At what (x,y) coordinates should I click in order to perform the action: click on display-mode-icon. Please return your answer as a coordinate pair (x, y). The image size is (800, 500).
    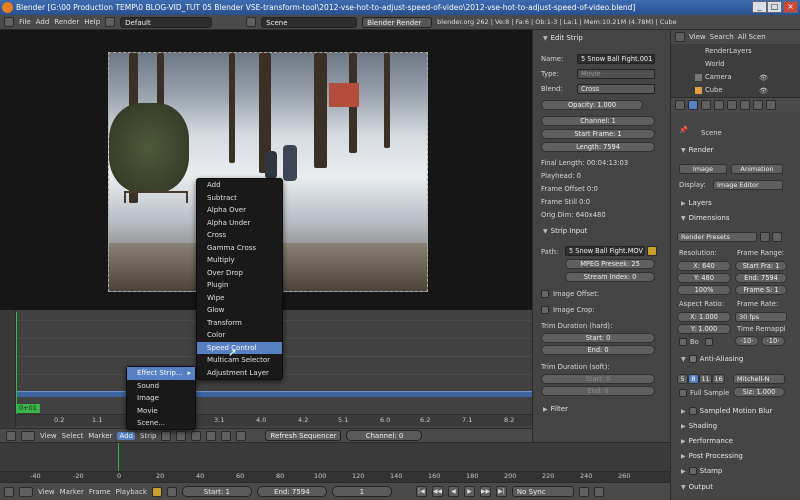
    Looking at the image, I should click on (181, 435).